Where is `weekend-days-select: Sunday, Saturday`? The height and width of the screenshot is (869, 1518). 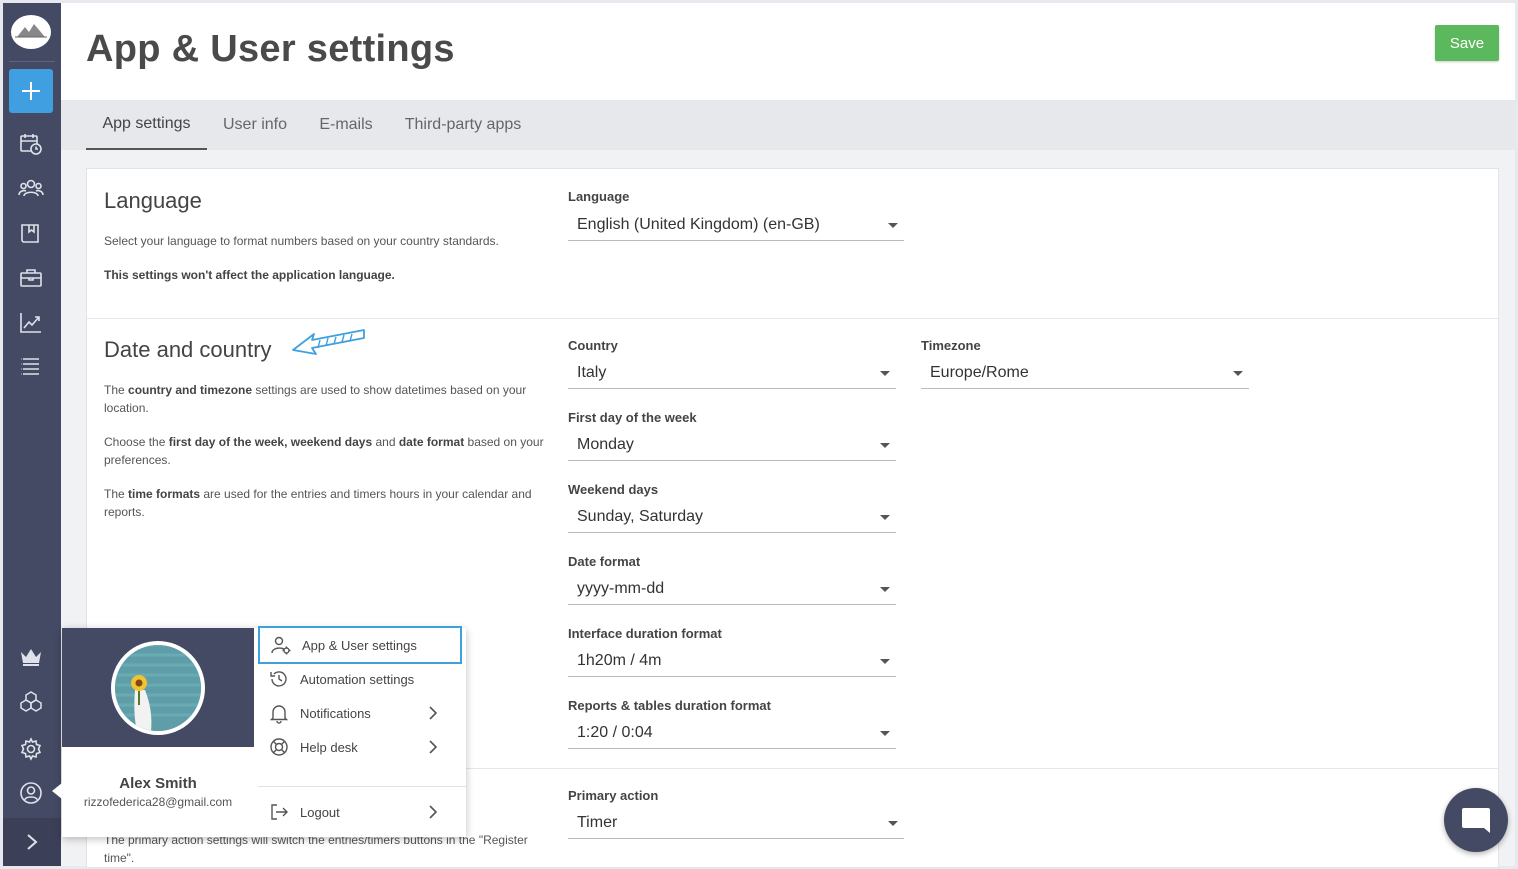
weekend-days-select: Sunday, Saturday is located at coordinates (732, 517).